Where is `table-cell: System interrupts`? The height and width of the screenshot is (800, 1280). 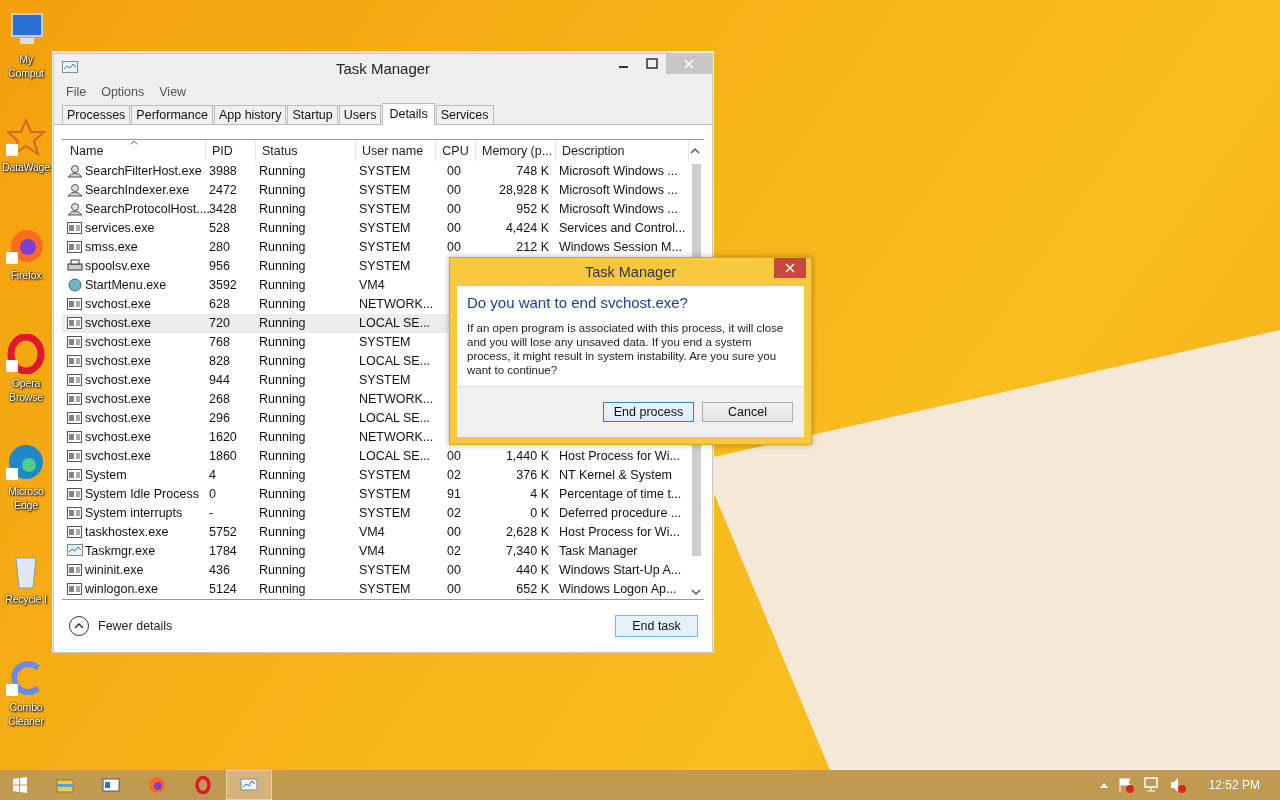 table-cell: System interrupts is located at coordinates (134, 513).